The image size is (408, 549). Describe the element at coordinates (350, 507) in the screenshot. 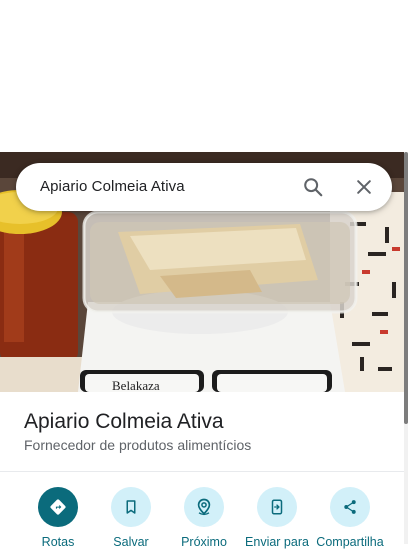

I see `share-icon` at that location.